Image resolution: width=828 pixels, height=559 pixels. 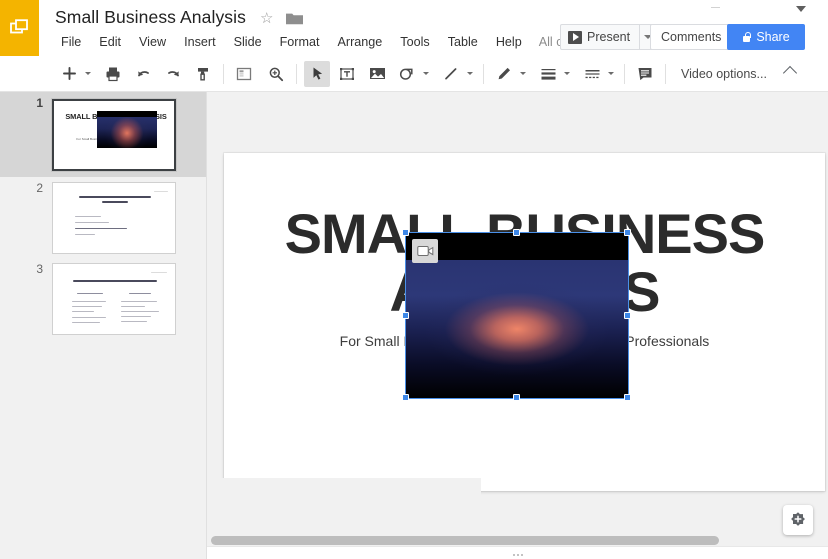 What do you see at coordinates (426, 74) in the screenshot?
I see `shape-dropdown` at bounding box center [426, 74].